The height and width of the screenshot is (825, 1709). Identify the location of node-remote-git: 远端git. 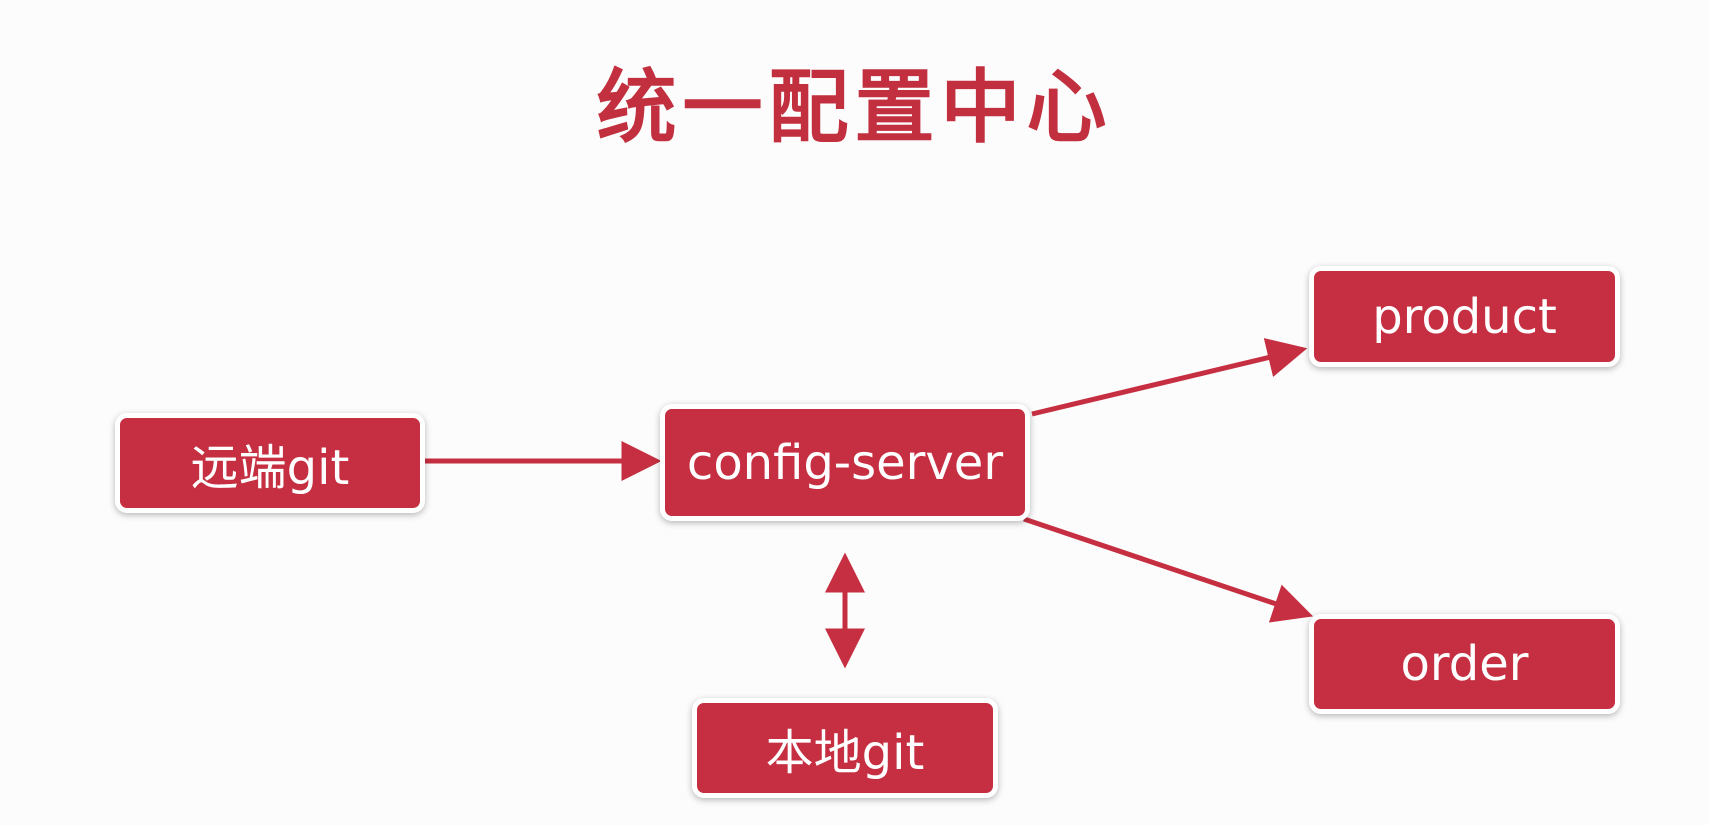
(270, 463).